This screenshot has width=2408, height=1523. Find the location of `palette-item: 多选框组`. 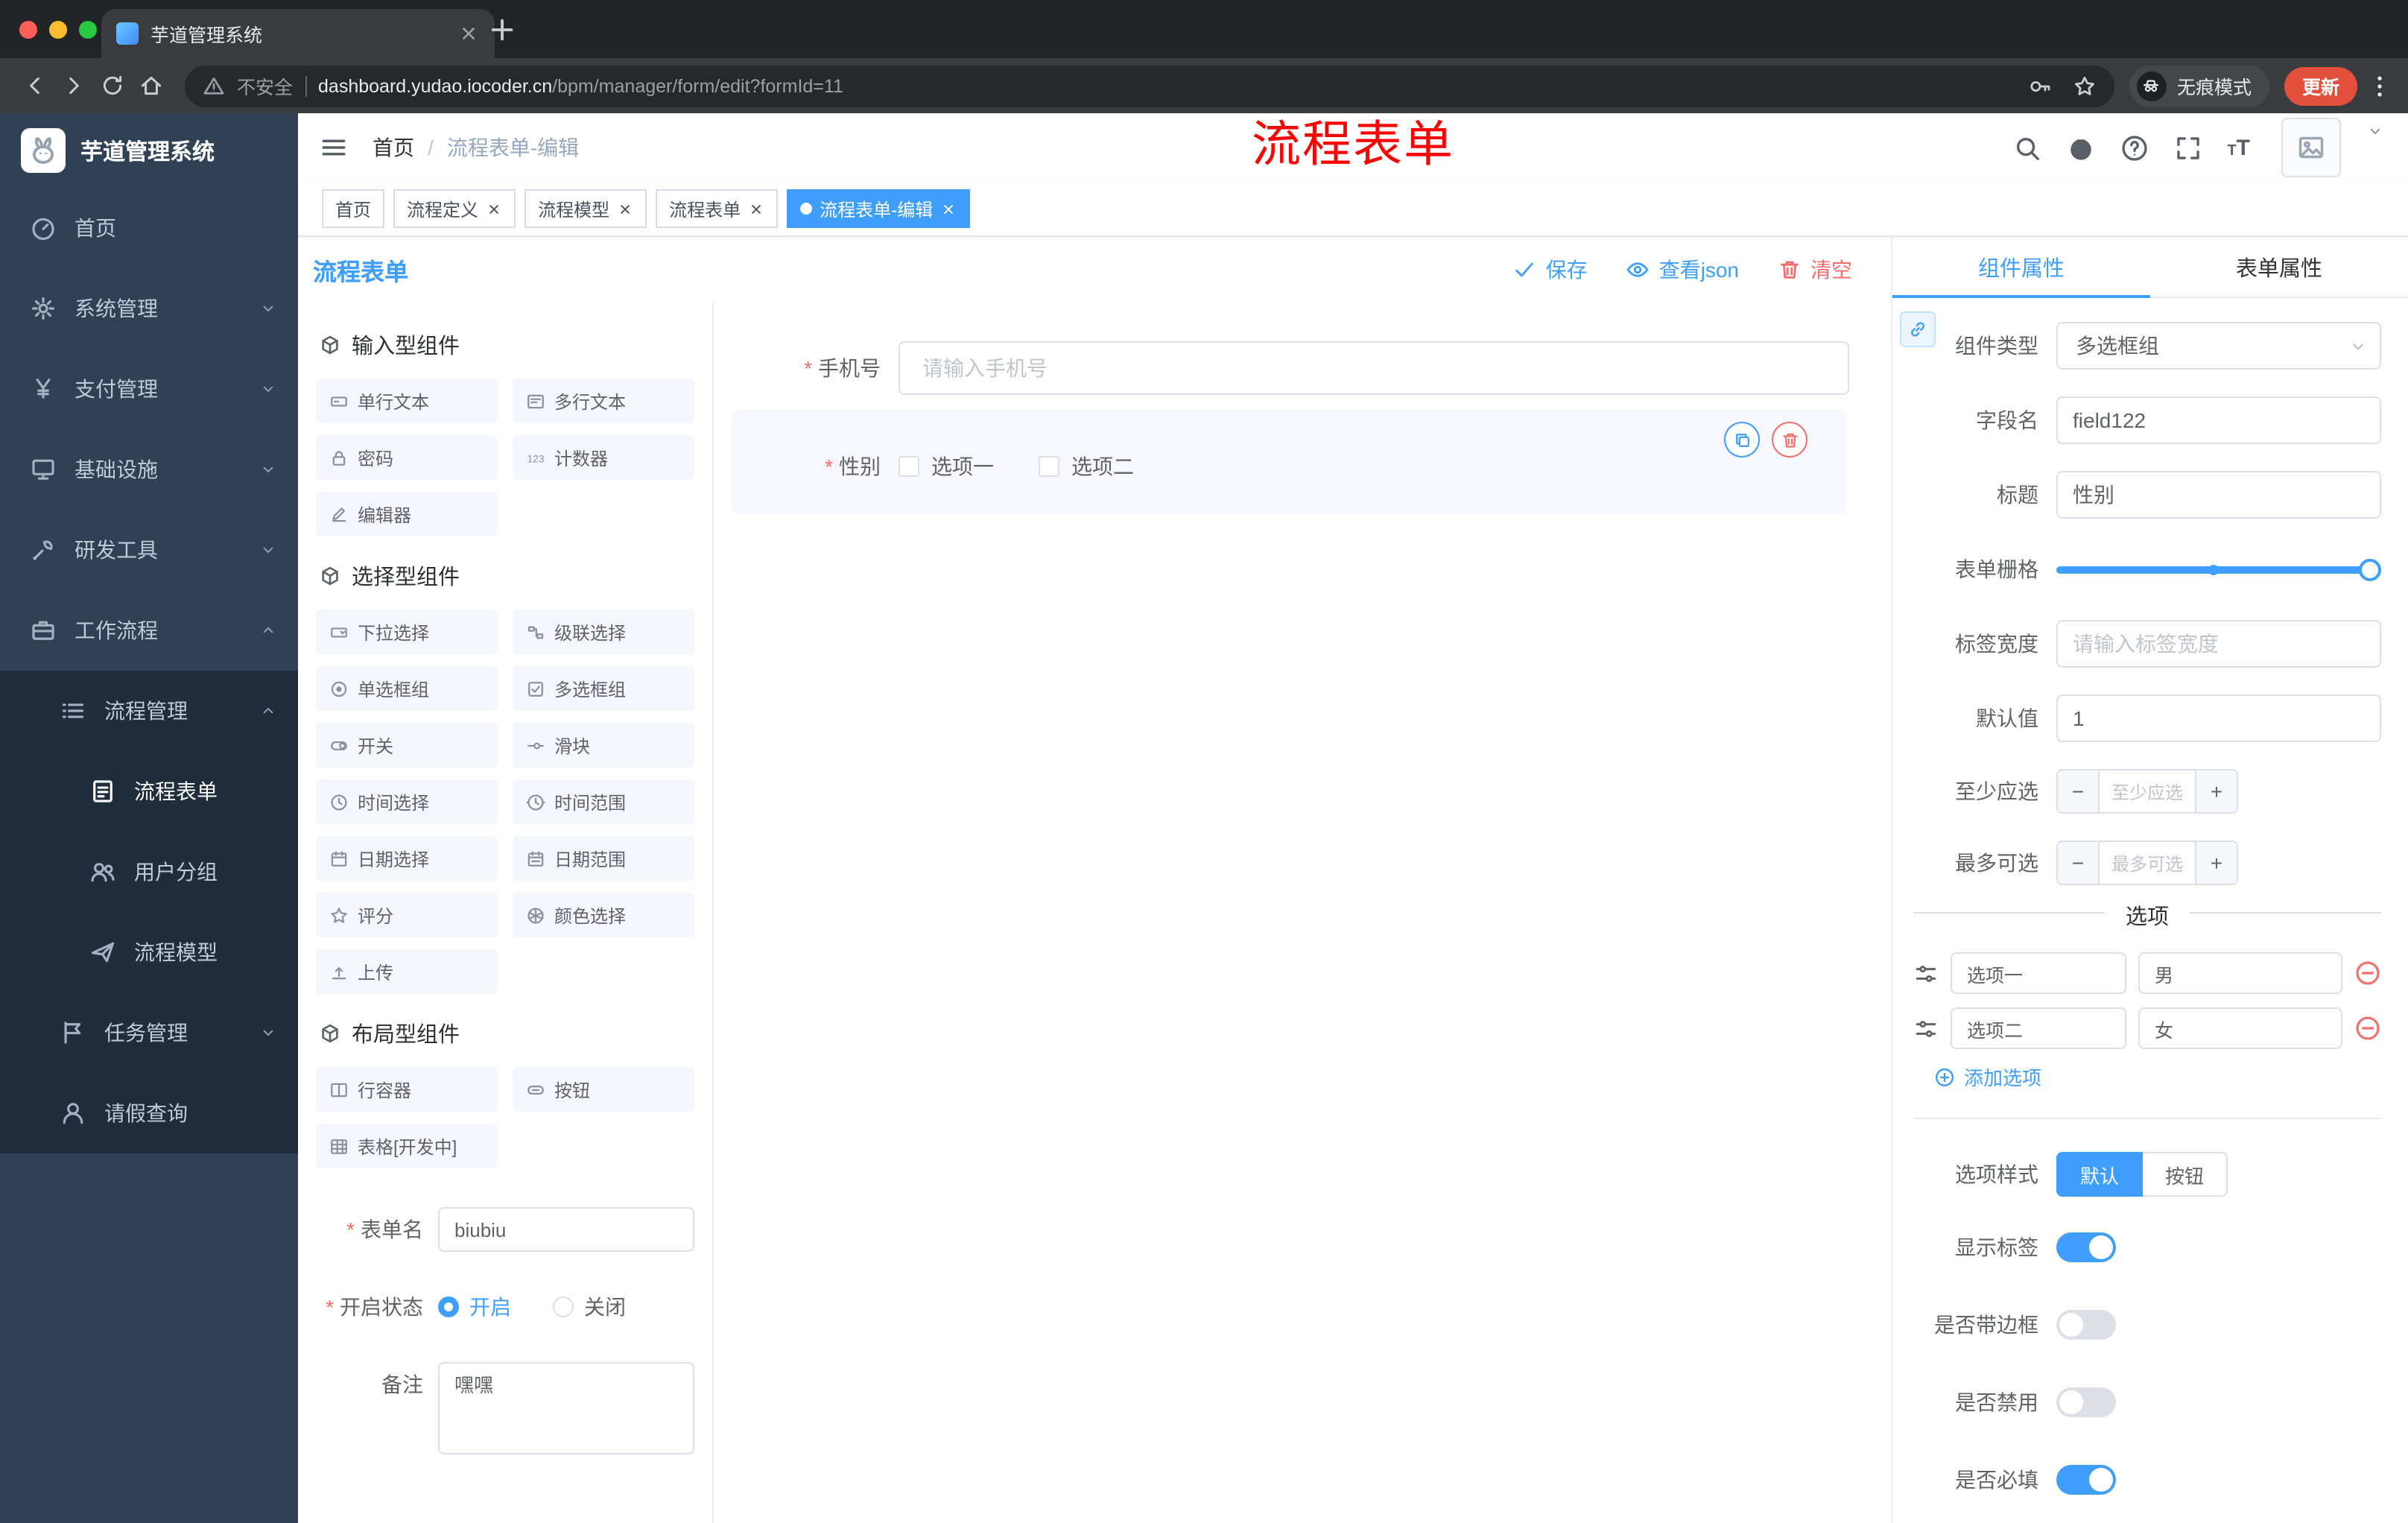

palette-item: 多选框组 is located at coordinates (603, 688).